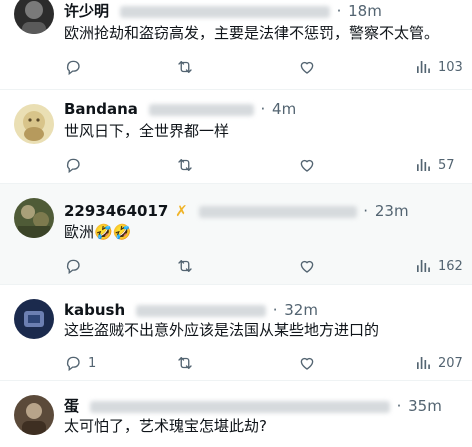 This screenshot has width=472, height=447. Describe the element at coordinates (263, 363) in the screenshot. I see `action-bar: 1 207` at that location.